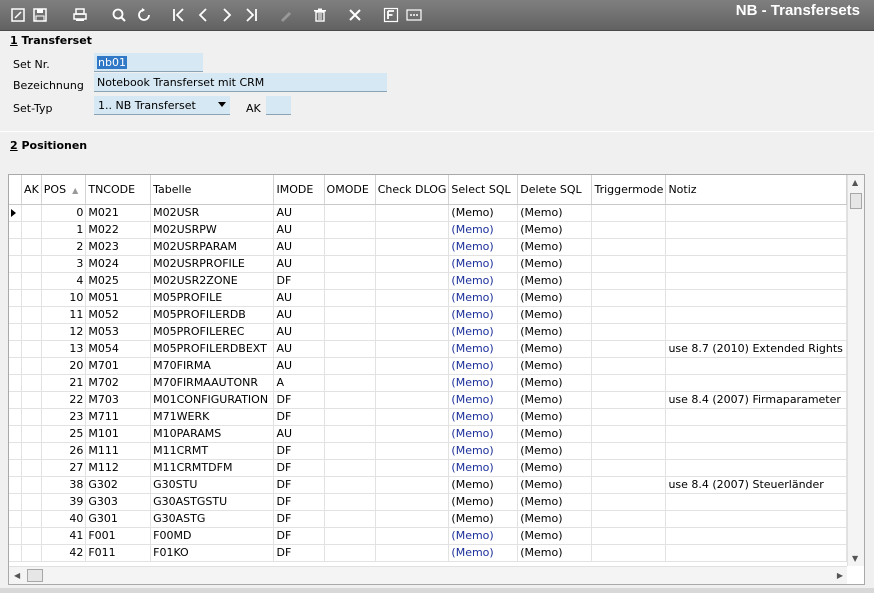 Image resolution: width=874 pixels, height=593 pixels. I want to click on cell-tncode: M025, so click(118, 281).